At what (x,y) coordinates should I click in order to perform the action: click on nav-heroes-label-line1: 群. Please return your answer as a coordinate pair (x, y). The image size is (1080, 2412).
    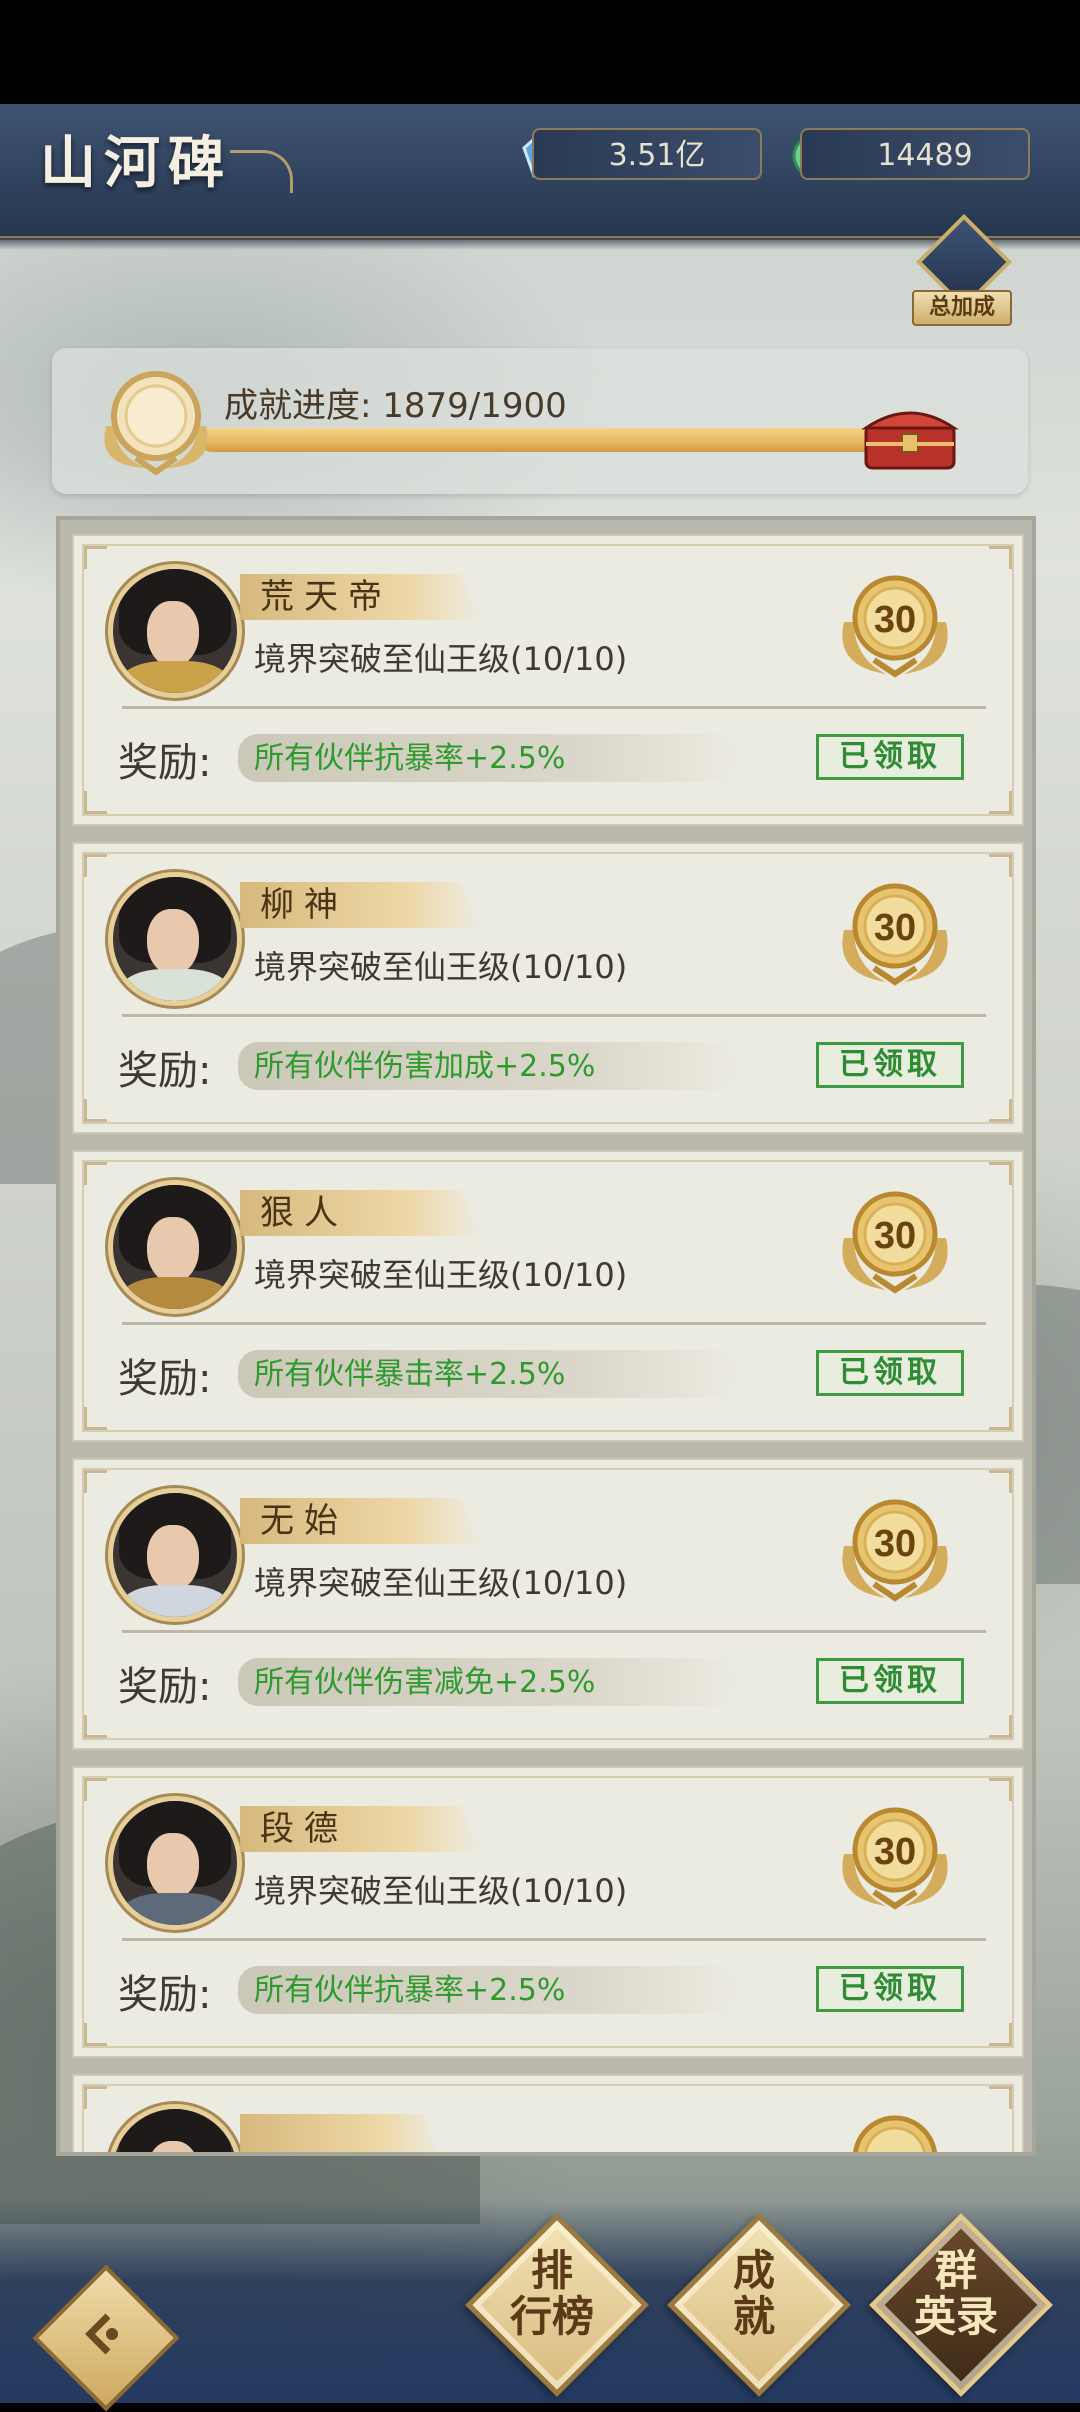
    Looking at the image, I should click on (955, 2270).